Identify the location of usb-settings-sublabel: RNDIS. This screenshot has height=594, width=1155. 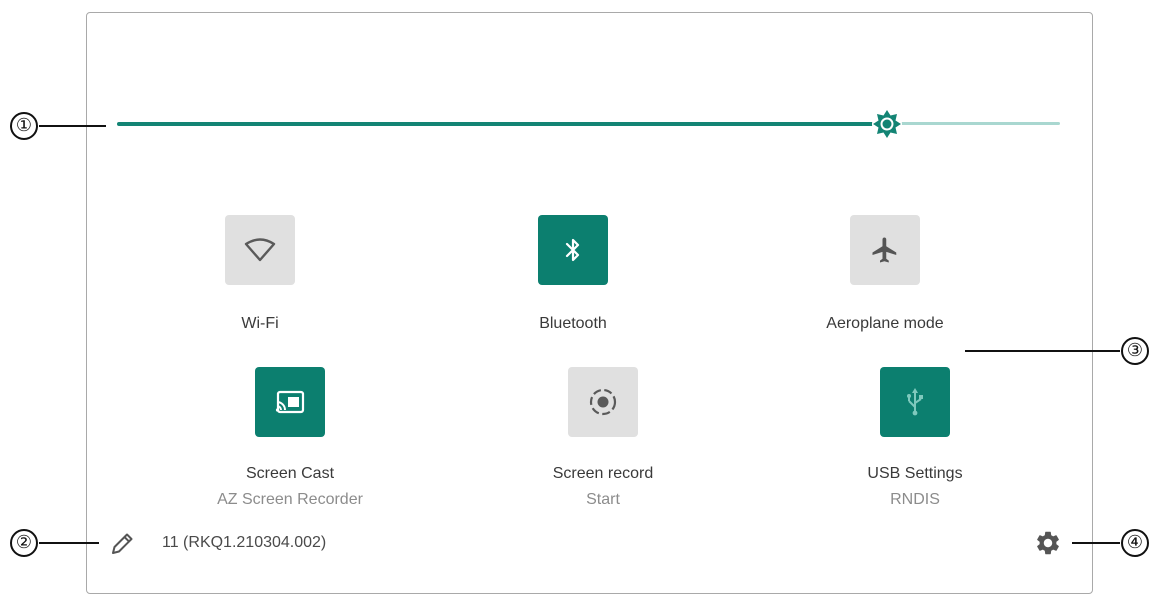
(915, 499).